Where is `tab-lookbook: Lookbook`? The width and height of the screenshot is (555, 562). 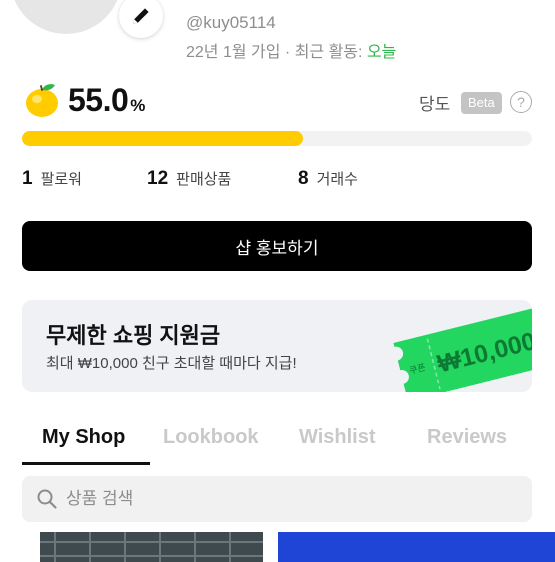
tab-lookbook: Lookbook is located at coordinates (211, 437).